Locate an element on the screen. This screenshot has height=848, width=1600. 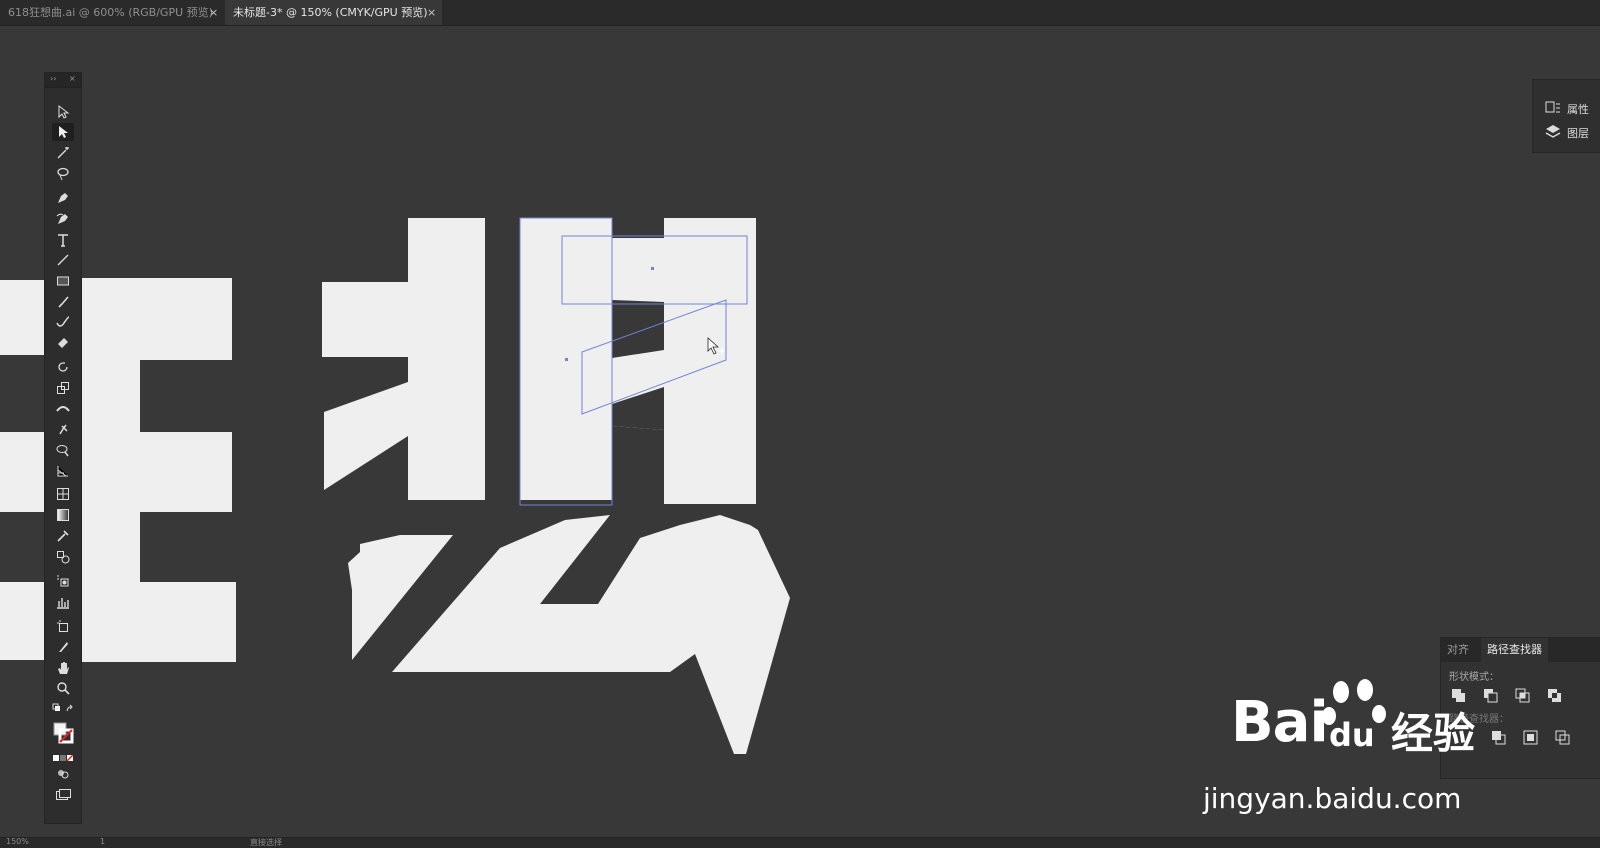
gradient-icon is located at coordinates (63, 515).